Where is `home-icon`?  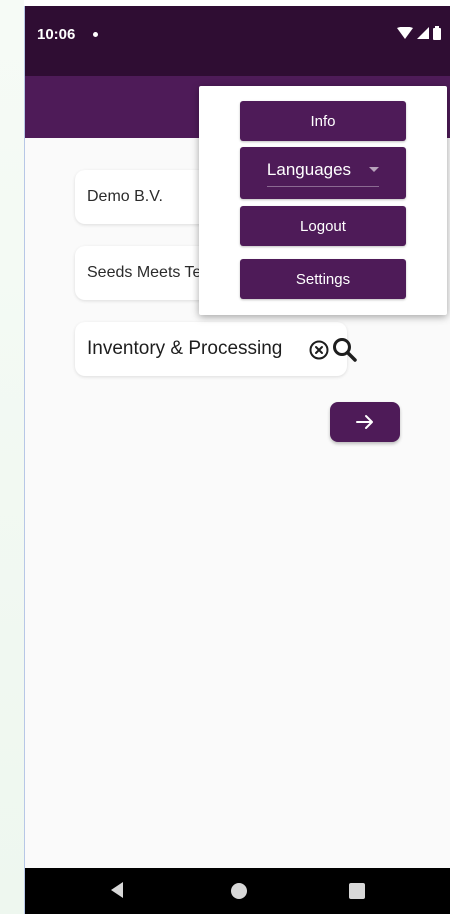
home-icon is located at coordinates (239, 891).